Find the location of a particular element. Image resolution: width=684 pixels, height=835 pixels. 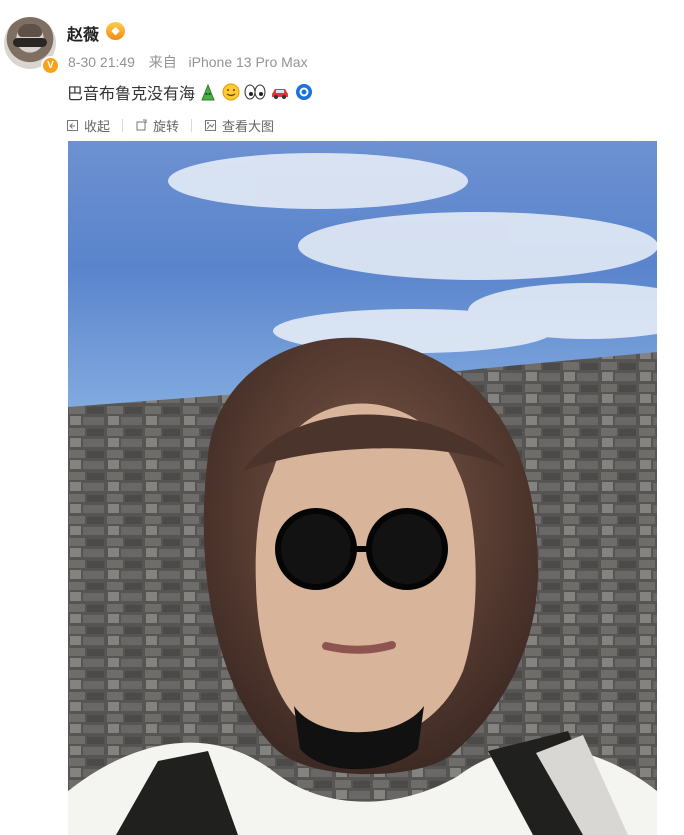

eyes-emoji is located at coordinates (255, 92).